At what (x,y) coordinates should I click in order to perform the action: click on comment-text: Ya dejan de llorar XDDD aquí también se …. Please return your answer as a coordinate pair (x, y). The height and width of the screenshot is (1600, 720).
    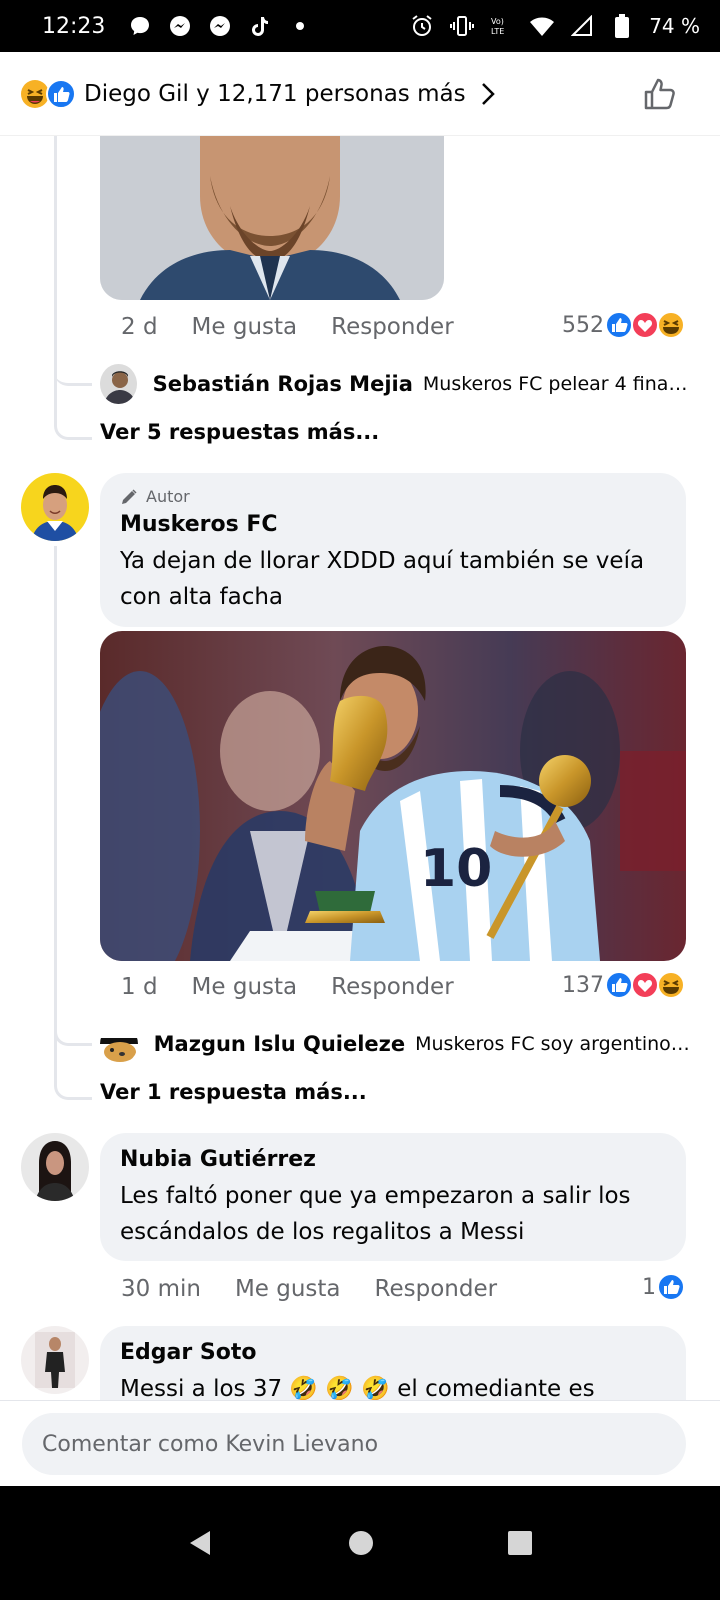
    Looking at the image, I should click on (382, 579).